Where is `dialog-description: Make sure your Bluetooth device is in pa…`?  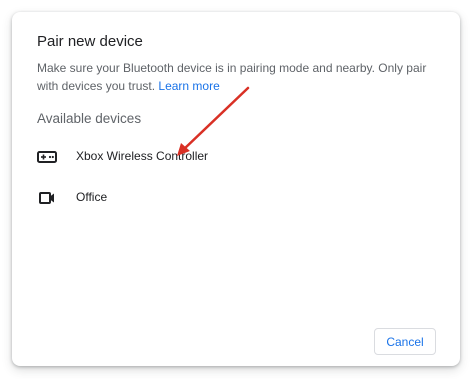
dialog-description: Make sure your Bluetooth device is in pa… is located at coordinates (237, 77).